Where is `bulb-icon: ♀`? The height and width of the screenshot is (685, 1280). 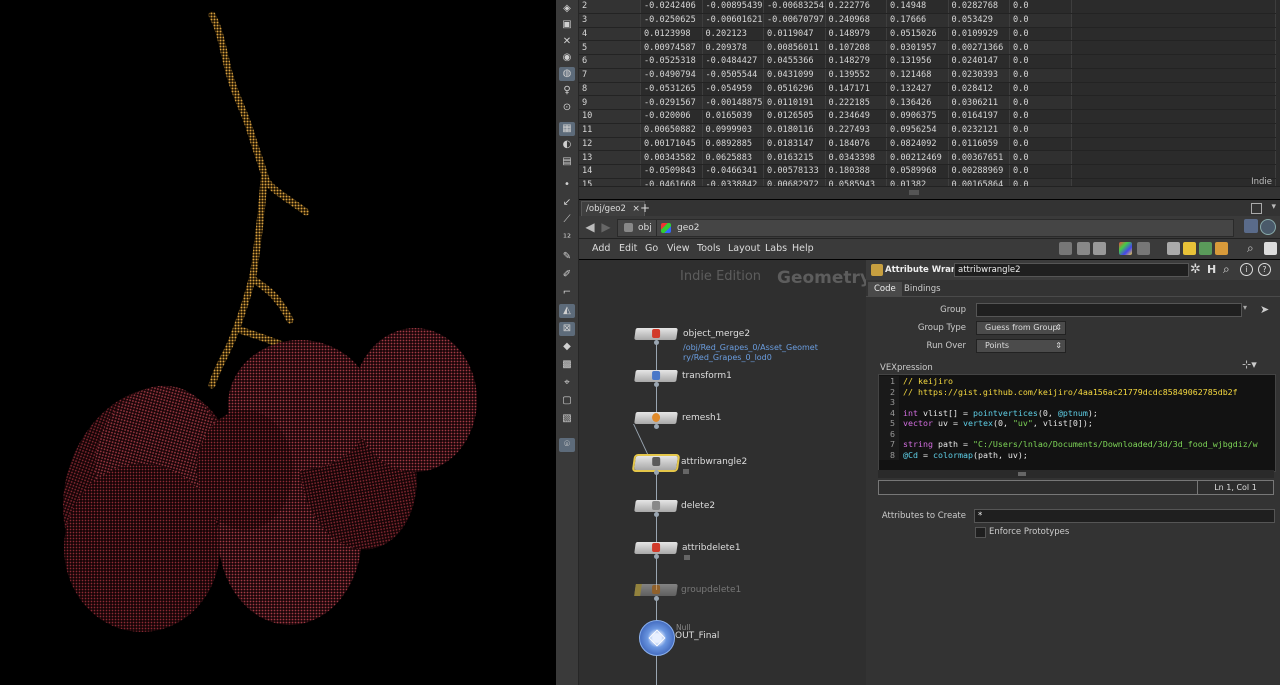 bulb-icon: ♀ is located at coordinates (567, 91).